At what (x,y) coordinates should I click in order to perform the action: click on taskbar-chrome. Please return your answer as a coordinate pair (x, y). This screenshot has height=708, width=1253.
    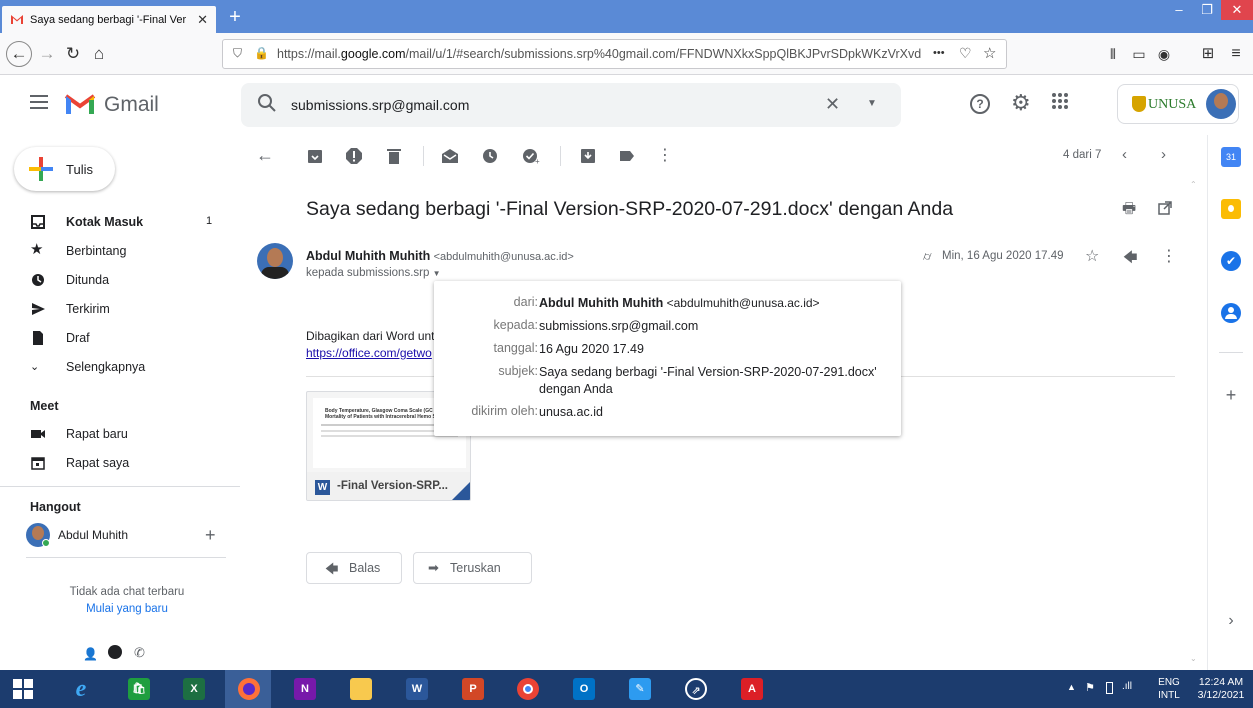
    Looking at the image, I should click on (527, 689).